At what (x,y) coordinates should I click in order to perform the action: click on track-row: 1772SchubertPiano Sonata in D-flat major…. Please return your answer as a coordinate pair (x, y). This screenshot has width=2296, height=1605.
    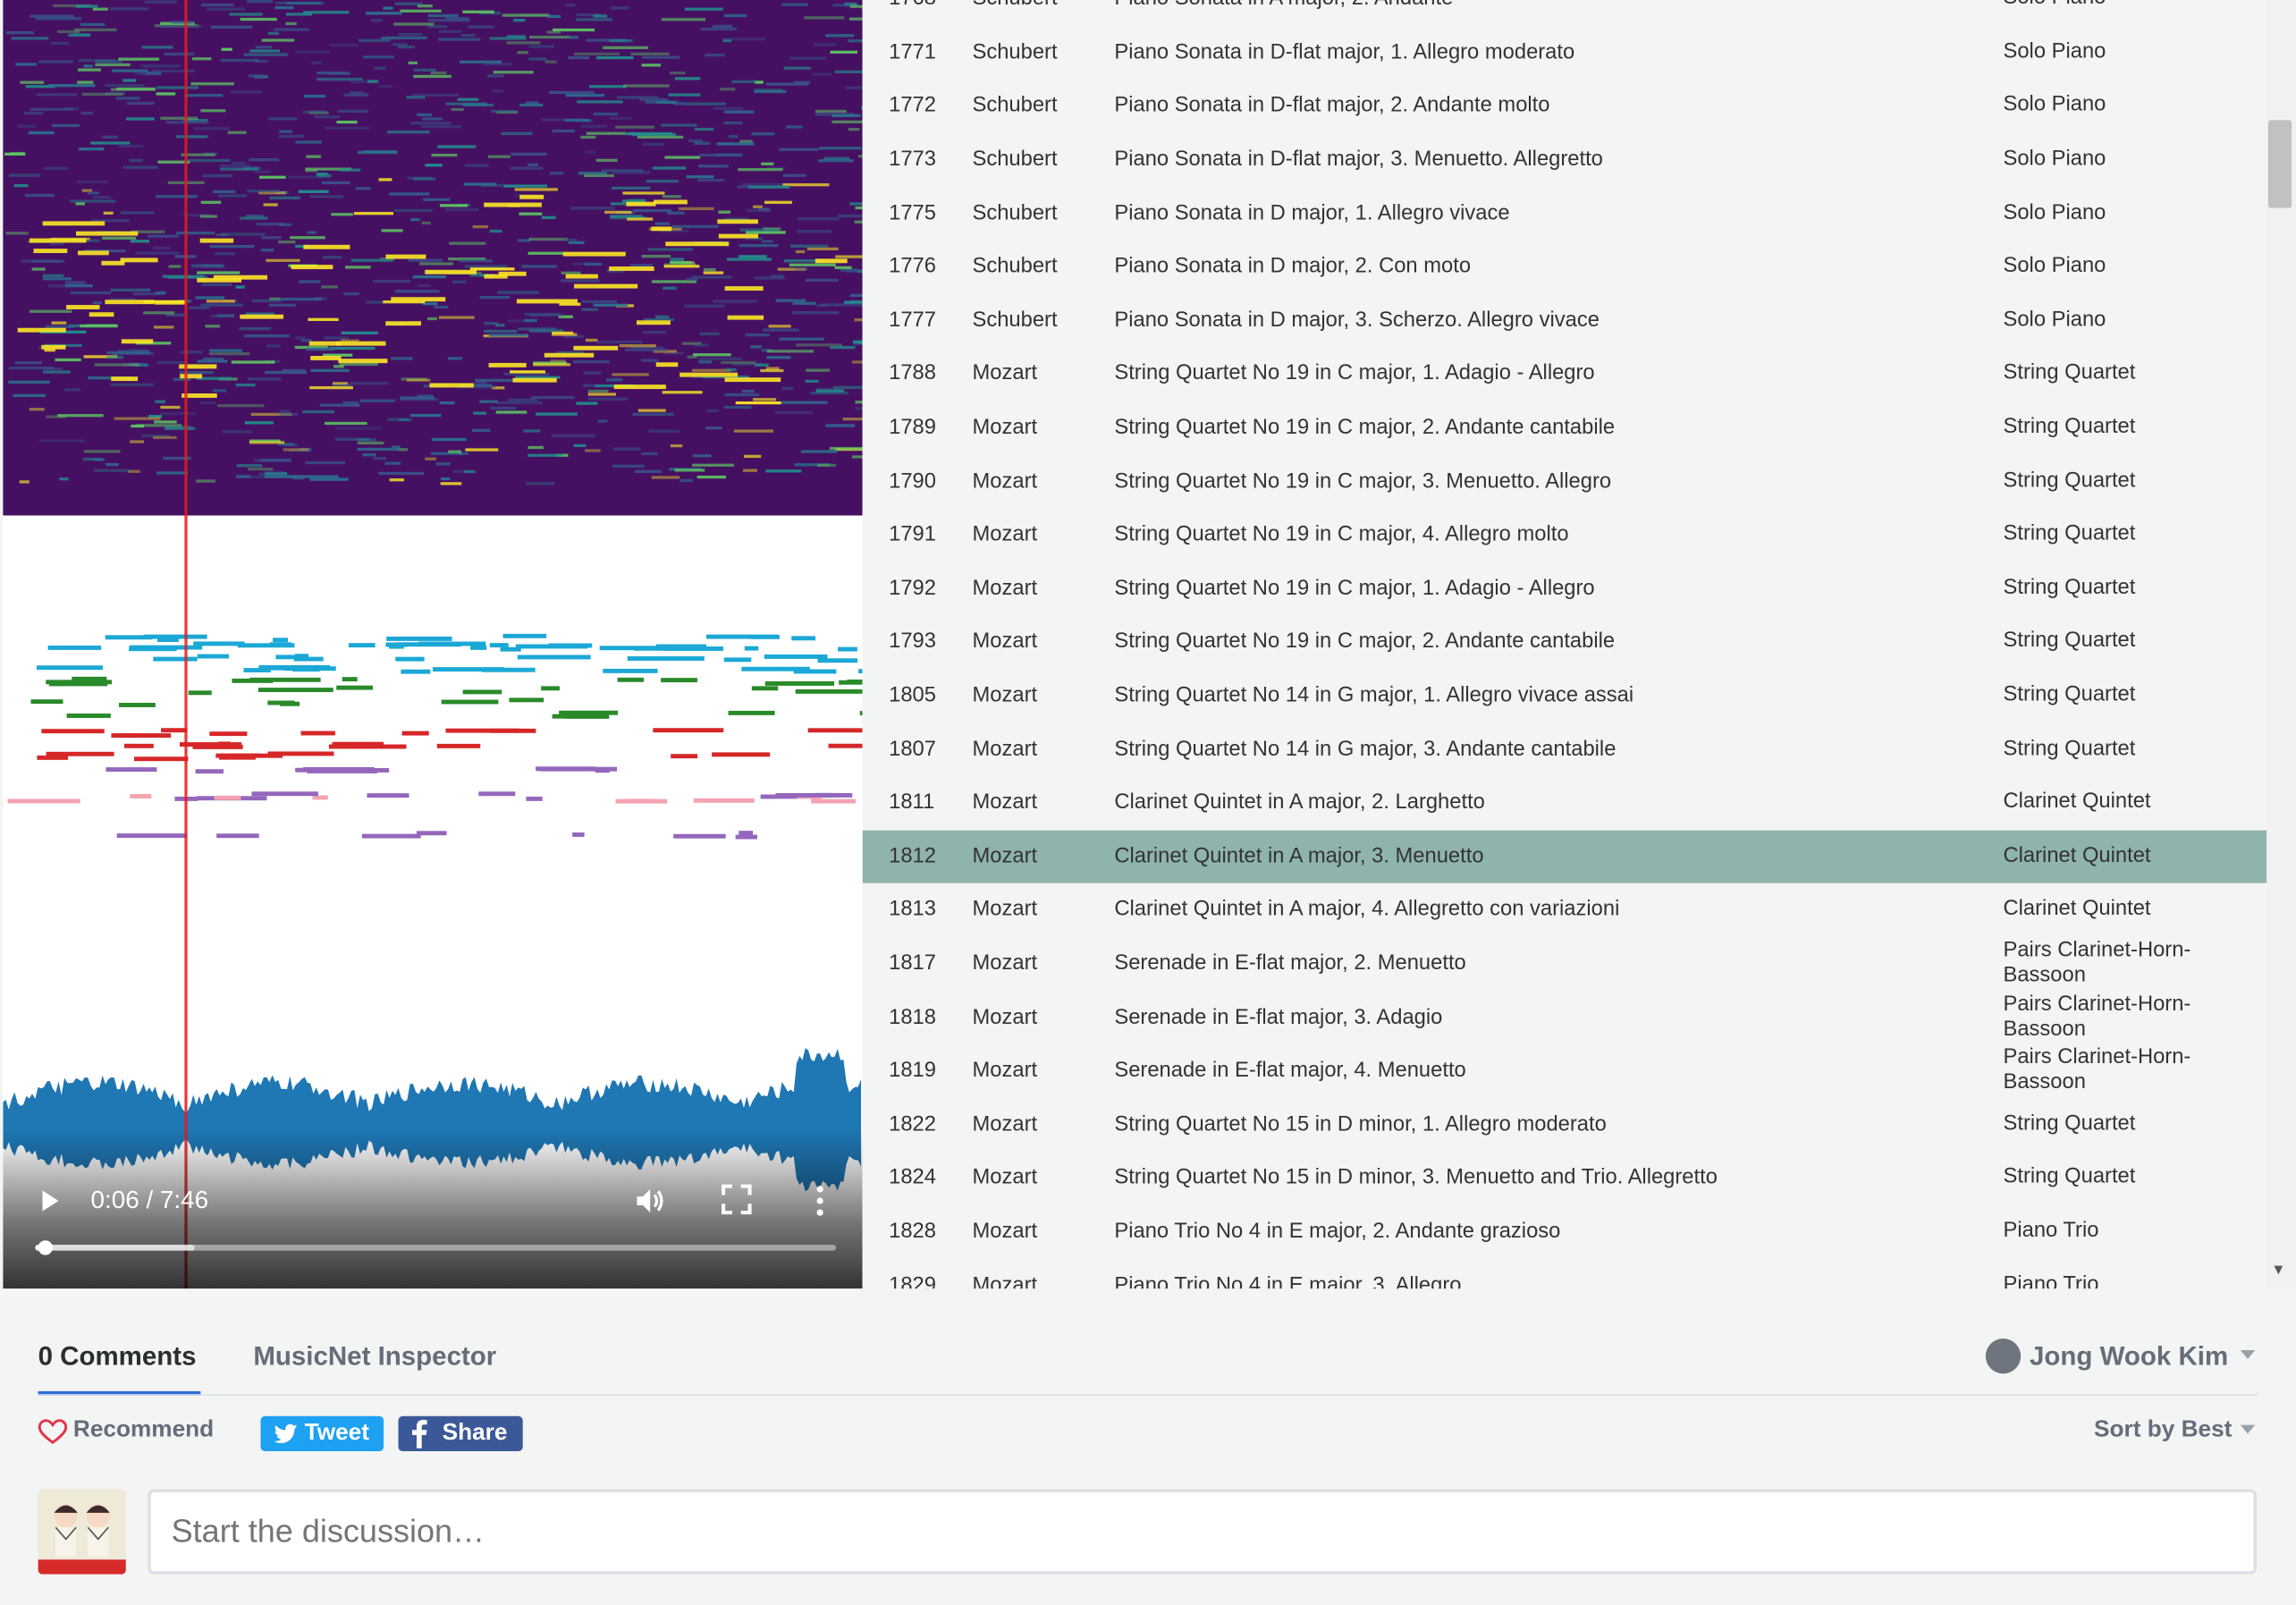
    Looking at the image, I should click on (1565, 106).